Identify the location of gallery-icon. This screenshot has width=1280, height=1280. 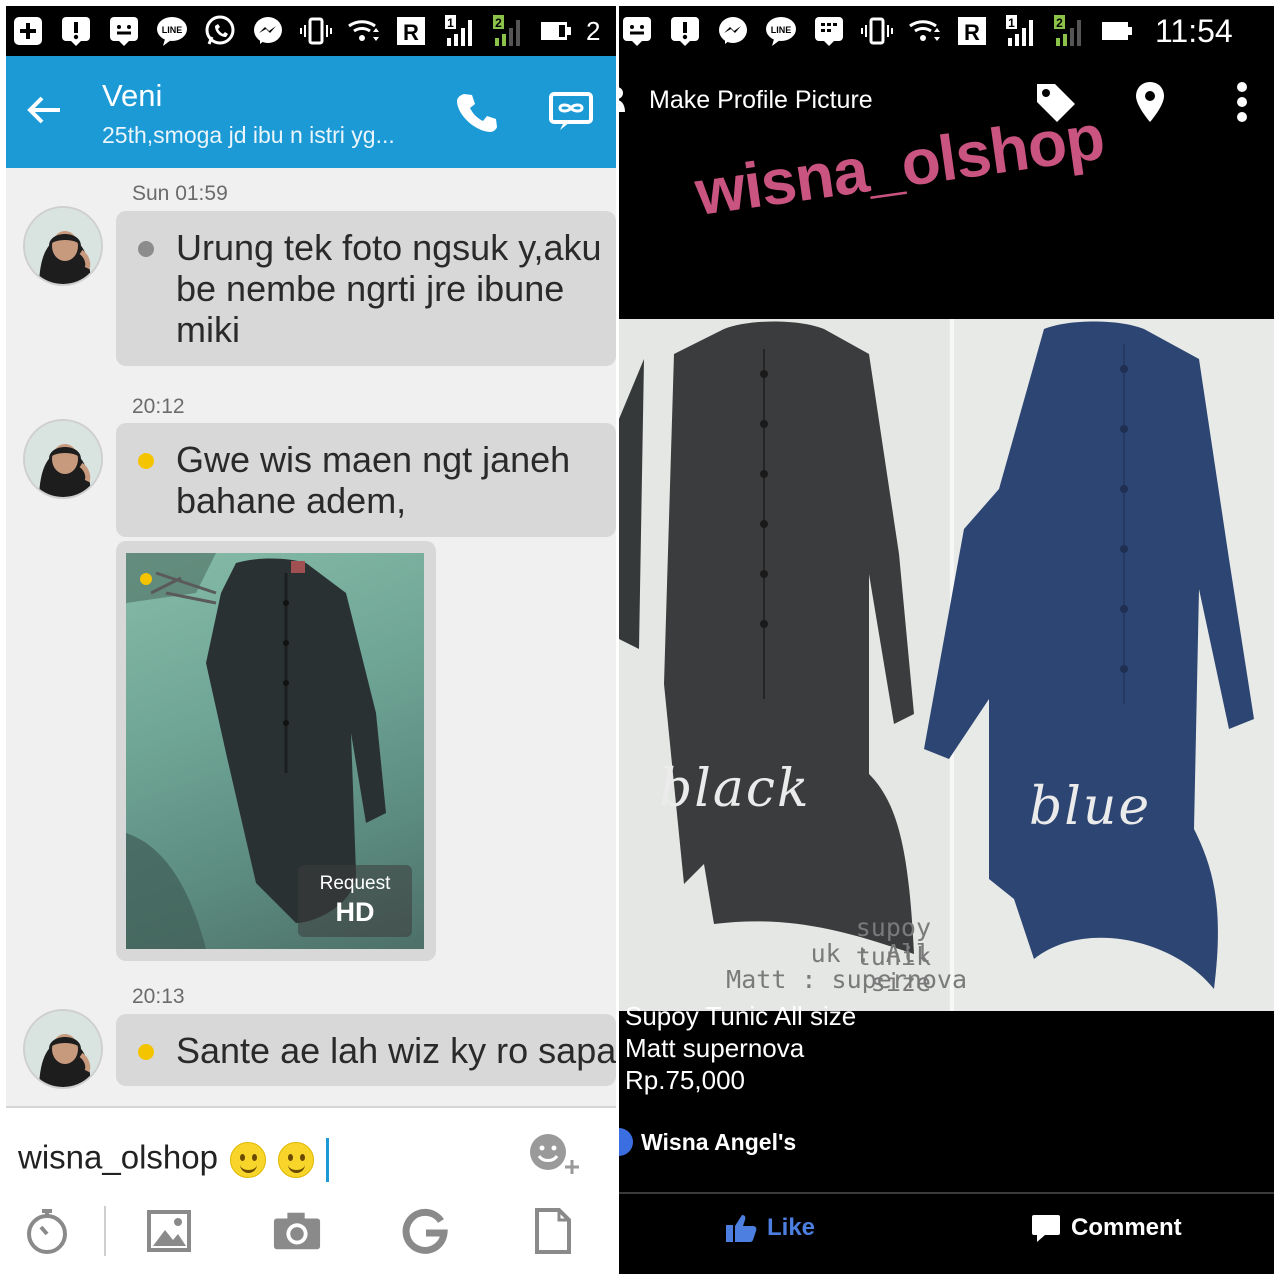
(169, 1231).